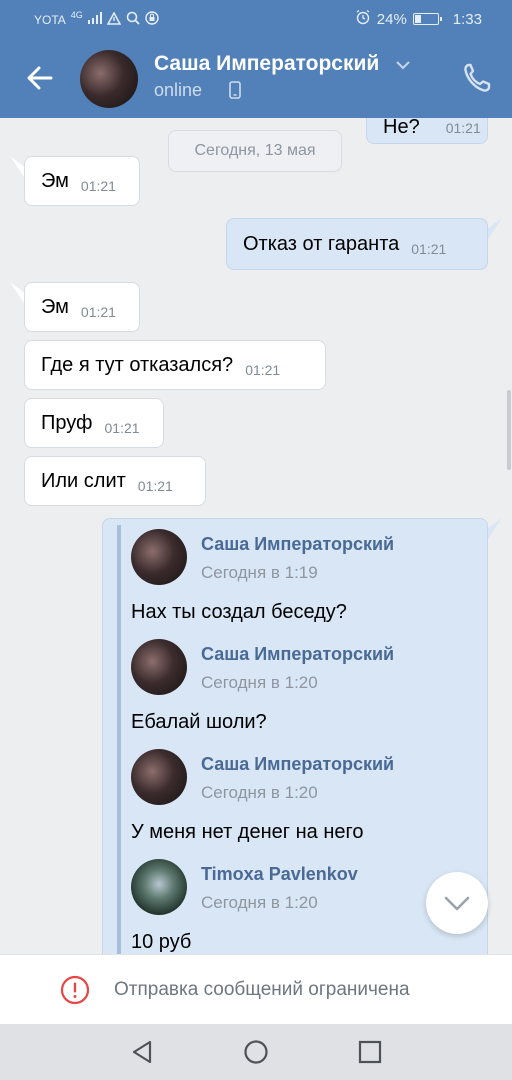 The height and width of the screenshot is (1080, 512). I want to click on restriction-banner: Отправка сообщений ограничена, so click(256, 989).